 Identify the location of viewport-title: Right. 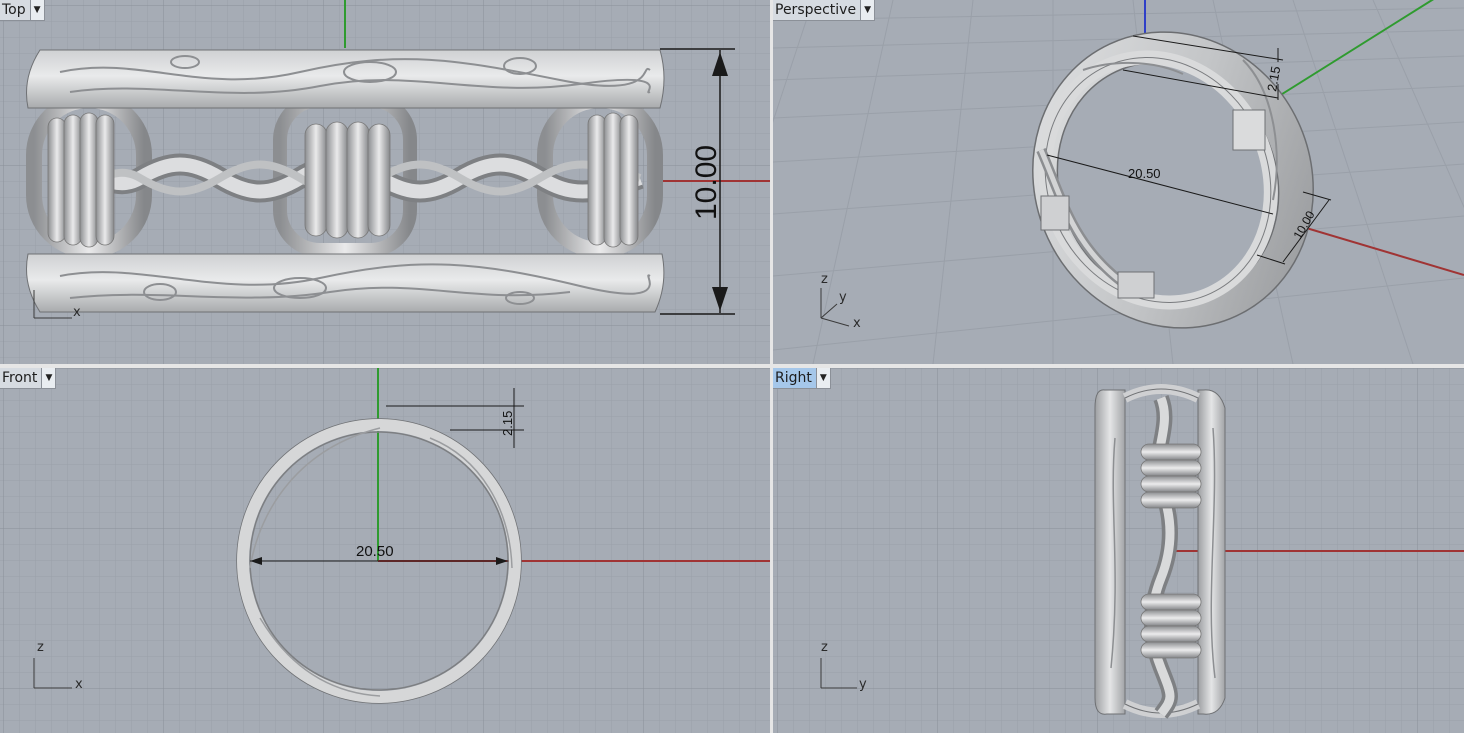
(794, 378).